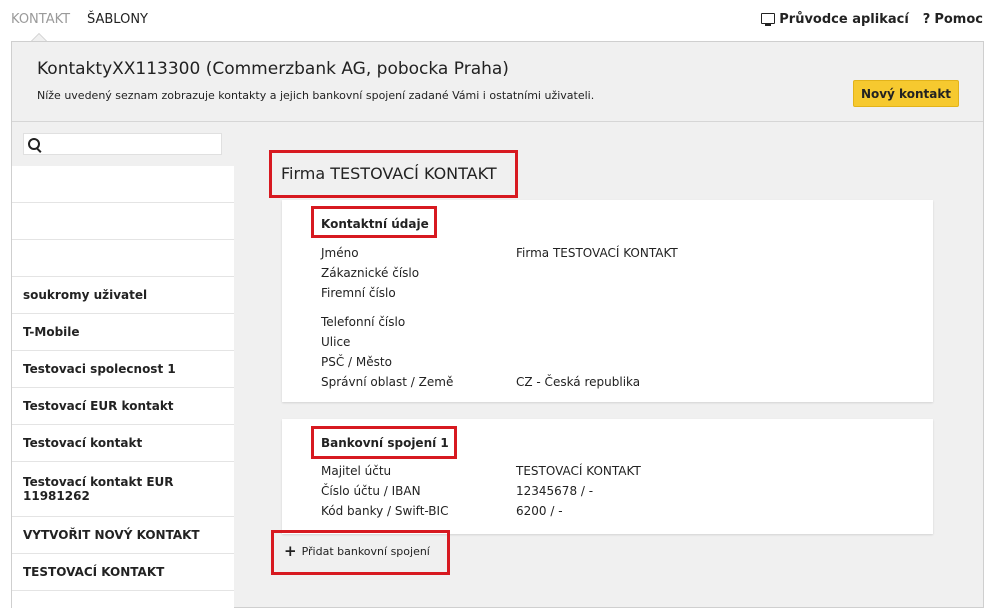 This screenshot has width=995, height=612. I want to click on contact-list-item: soukromy uživatel, so click(123, 295).